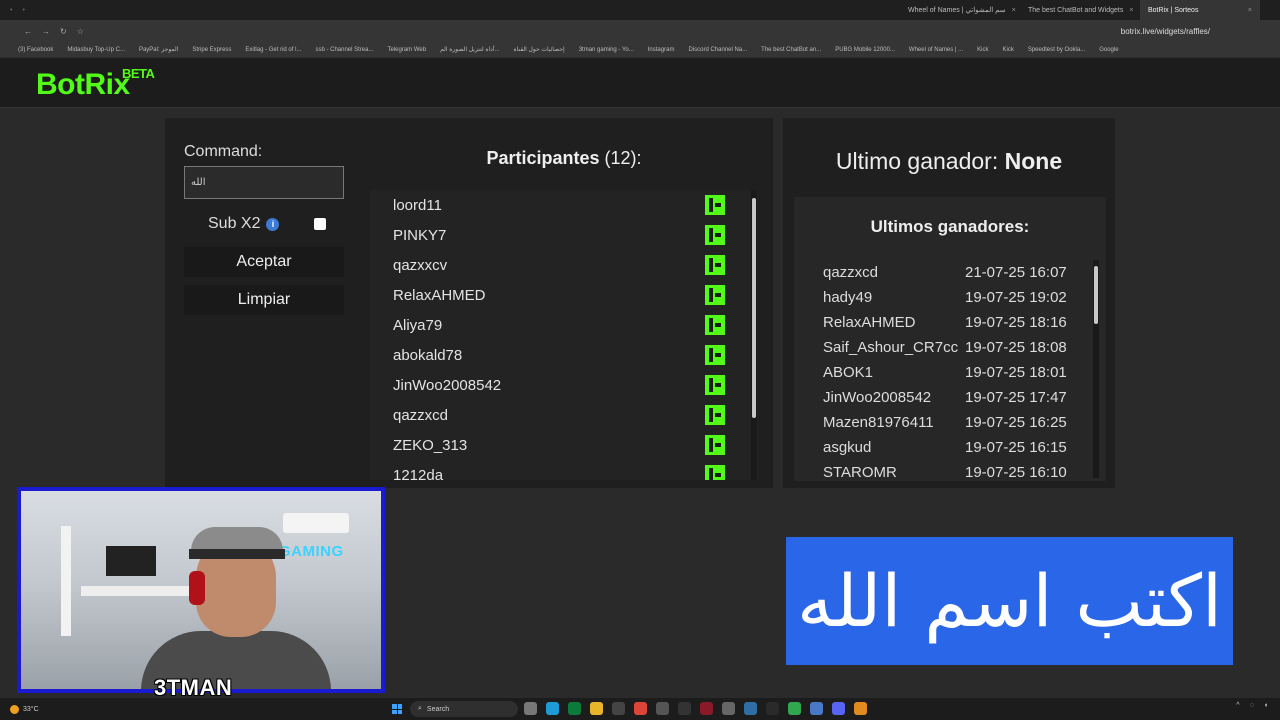 This screenshot has height=720, width=1280. I want to click on taskbar-search: ⌕ Search, so click(464, 709).